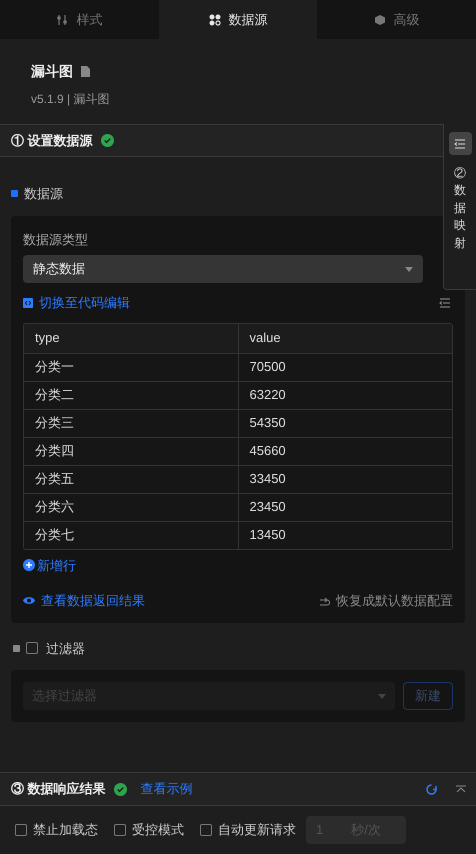 This screenshot has width=476, height=854. Describe the element at coordinates (28, 303) in the screenshot. I see `code-icon` at that location.